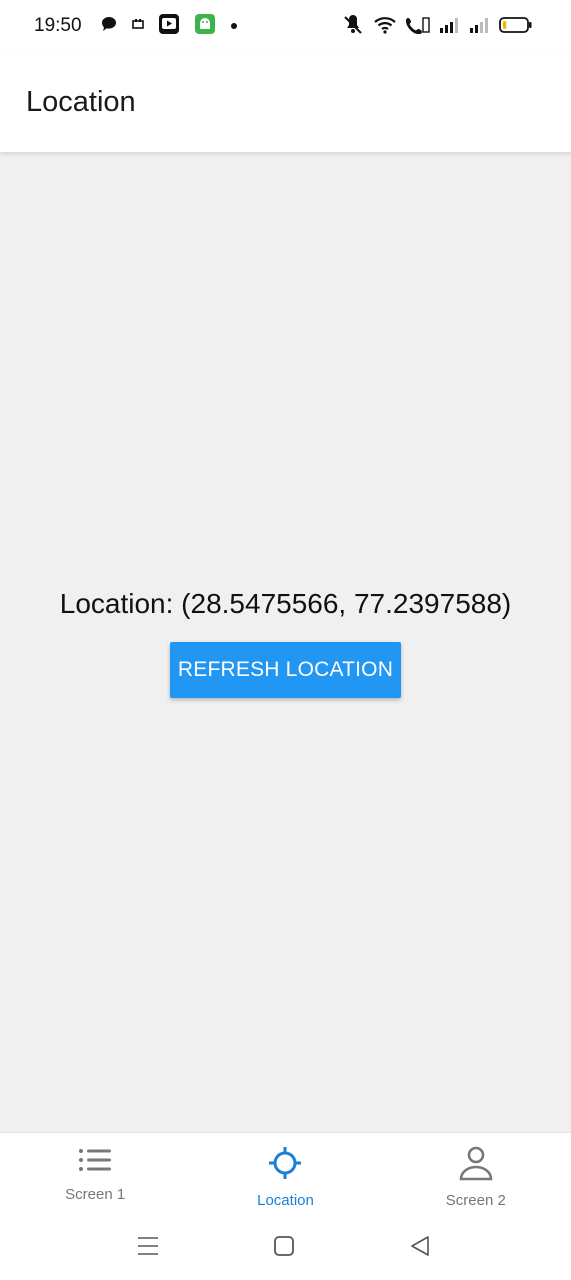 This screenshot has height=1280, width=571. I want to click on status-left-icons, so click(169, 26).